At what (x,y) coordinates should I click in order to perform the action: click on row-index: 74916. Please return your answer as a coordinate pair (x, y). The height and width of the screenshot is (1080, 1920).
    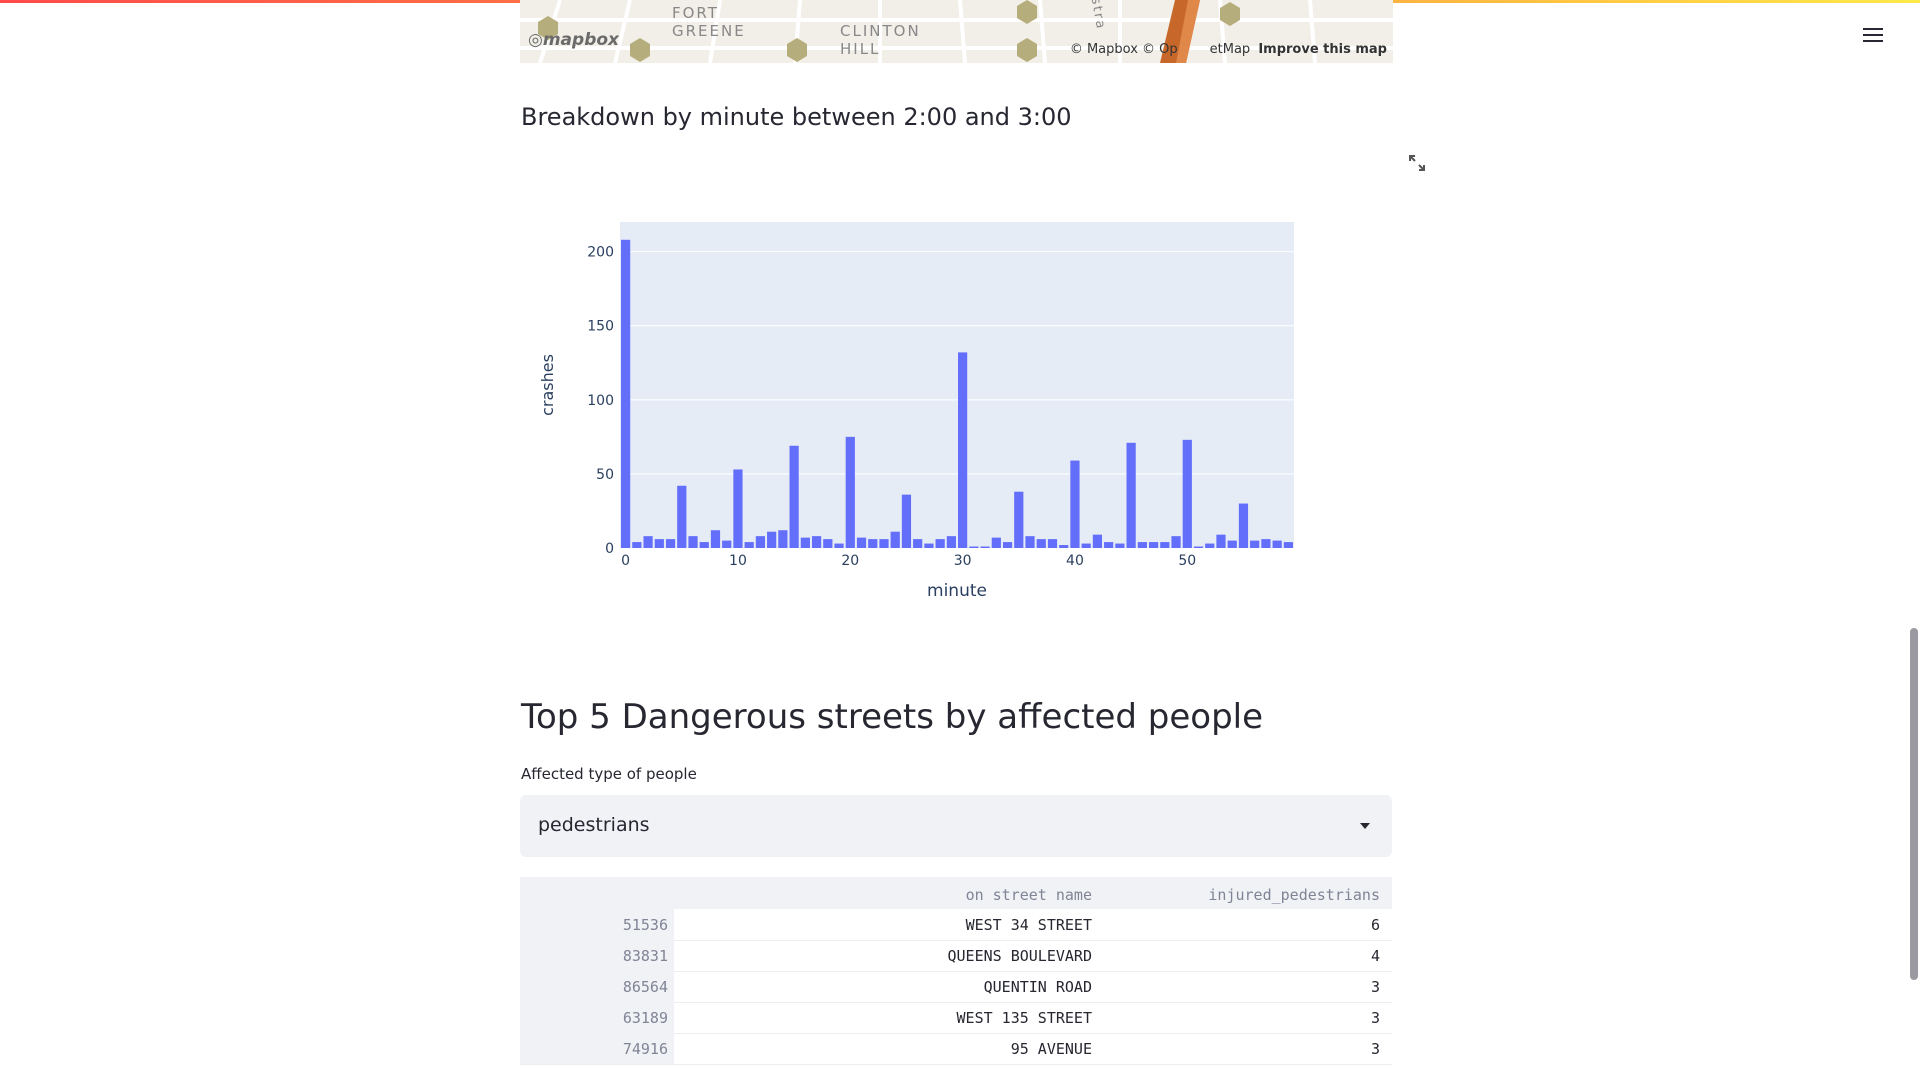
    Looking at the image, I should click on (645, 1049).